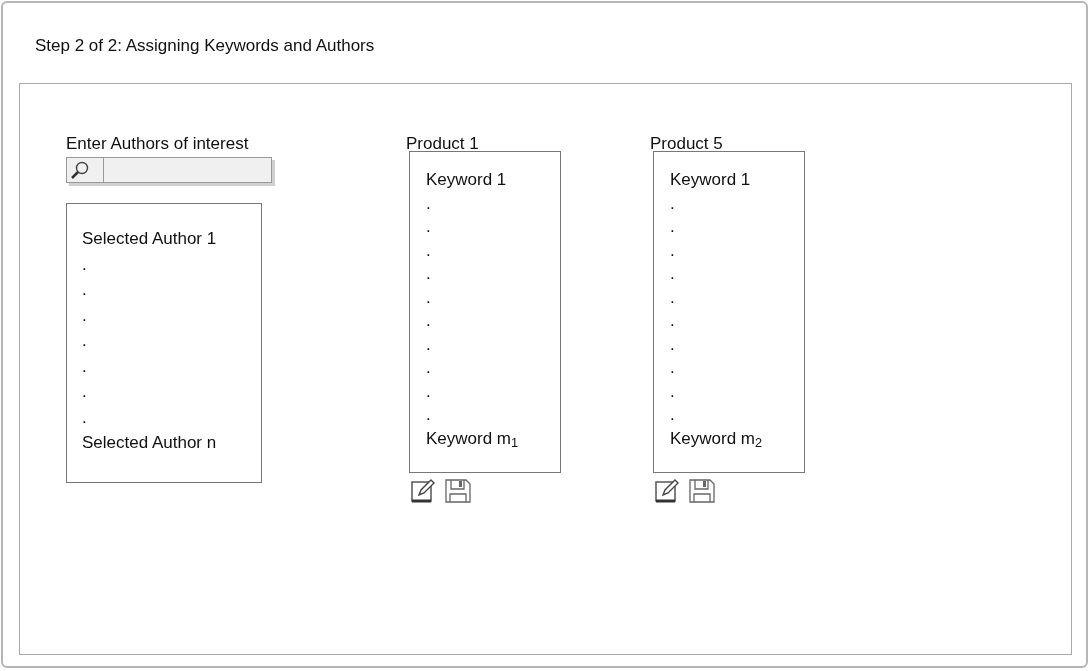 The width and height of the screenshot is (1090, 671). What do you see at coordinates (472, 438) in the screenshot?
I see `list-item: Keyword m$_{1}$` at bounding box center [472, 438].